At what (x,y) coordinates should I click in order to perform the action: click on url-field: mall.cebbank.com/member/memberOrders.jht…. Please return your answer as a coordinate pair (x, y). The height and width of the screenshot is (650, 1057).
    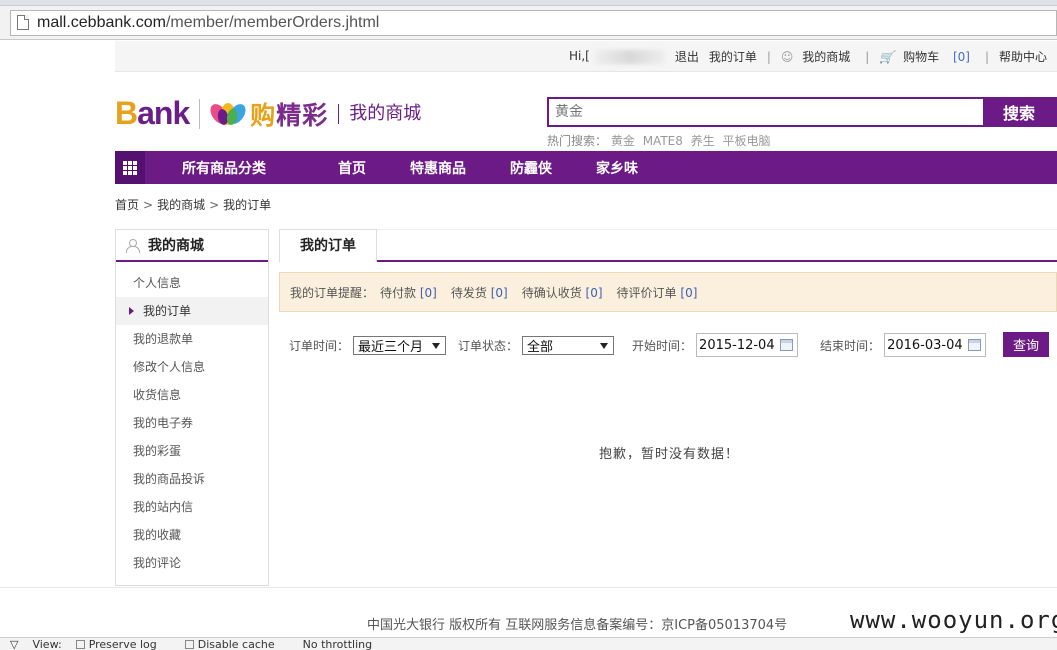
    Looking at the image, I should click on (533, 22).